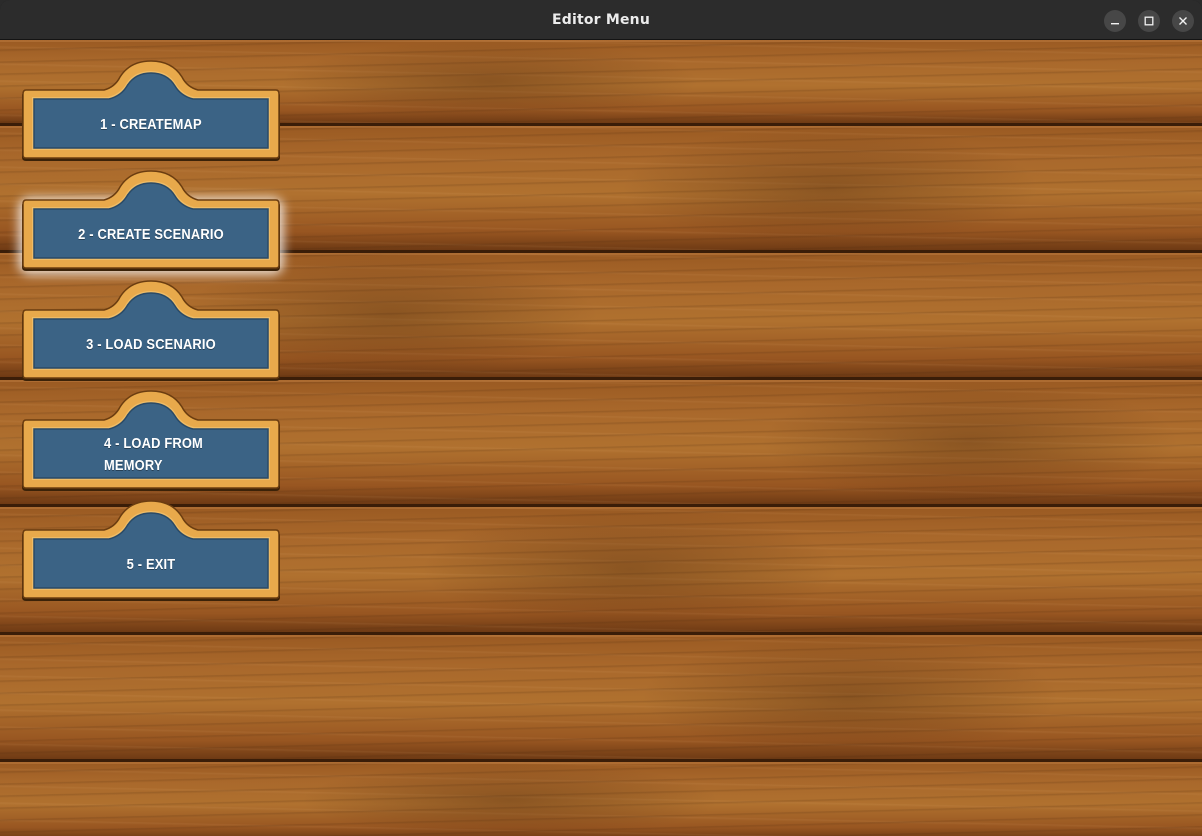 This screenshot has height=836, width=1202. What do you see at coordinates (151, 550) in the screenshot?
I see `menu-button-exit: 5 - EXIT` at bounding box center [151, 550].